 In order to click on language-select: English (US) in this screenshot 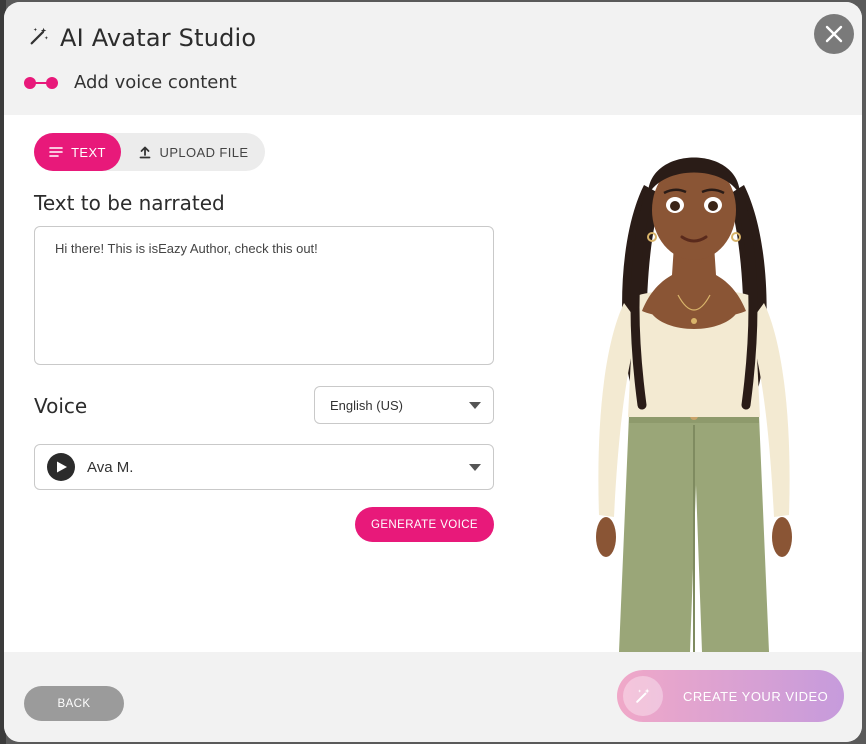, I will do `click(404, 405)`.